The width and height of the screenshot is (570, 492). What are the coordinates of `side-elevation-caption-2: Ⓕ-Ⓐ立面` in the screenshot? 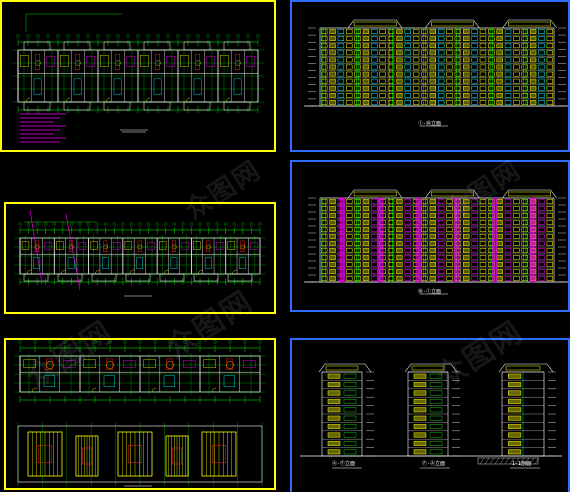 It's located at (434, 464).